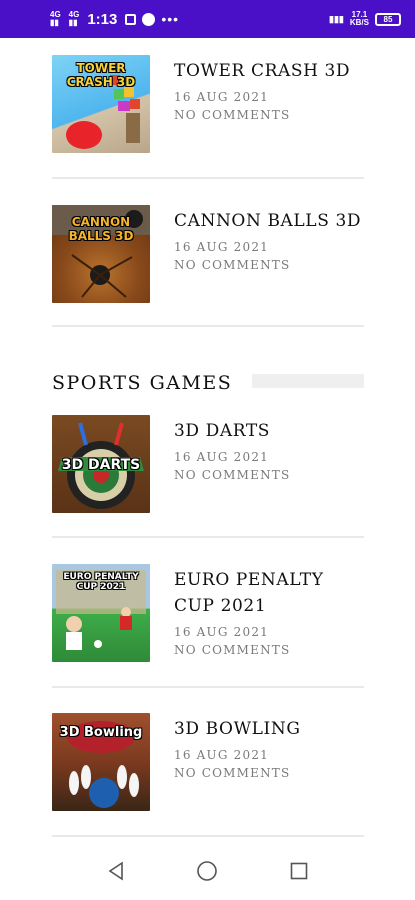 This screenshot has width=415, height=900. Describe the element at coordinates (131, 19) in the screenshot. I see `notification-icon` at that location.